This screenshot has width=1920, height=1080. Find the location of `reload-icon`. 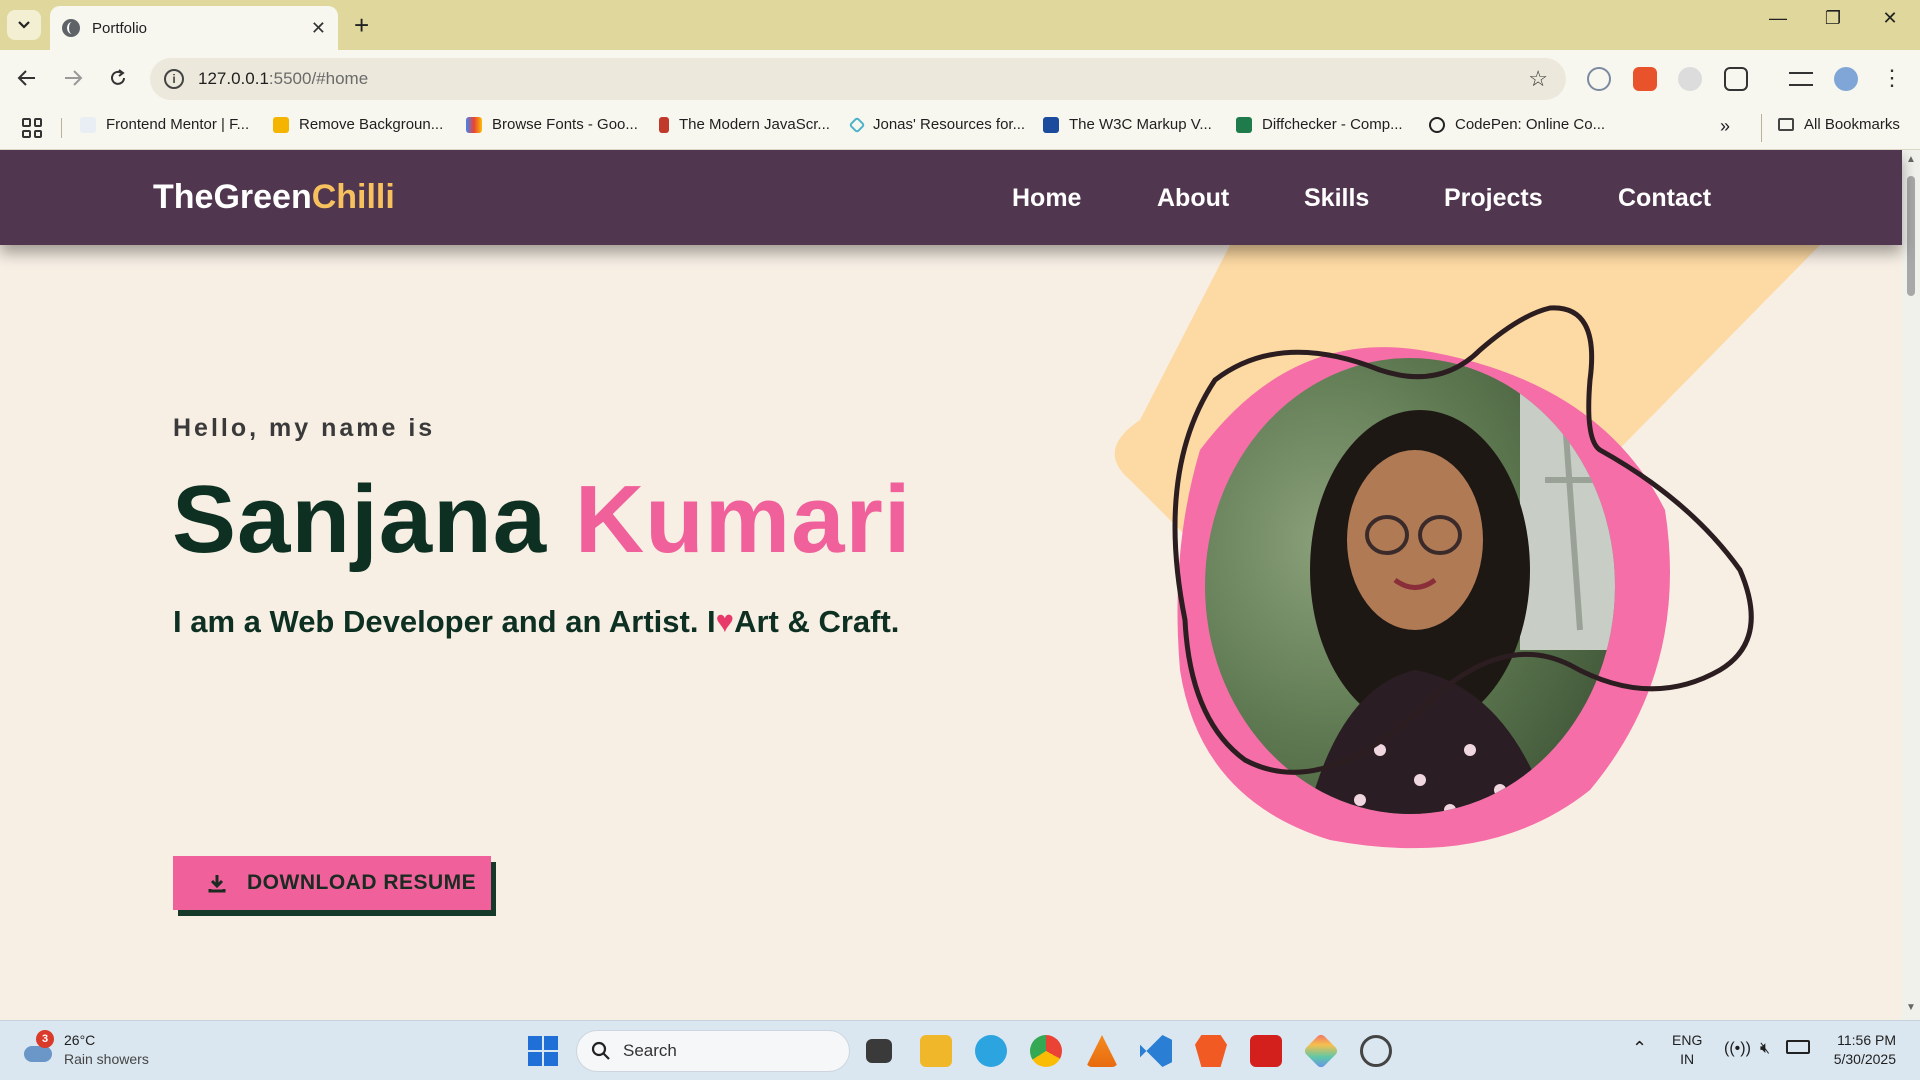

reload-icon is located at coordinates (118, 77).